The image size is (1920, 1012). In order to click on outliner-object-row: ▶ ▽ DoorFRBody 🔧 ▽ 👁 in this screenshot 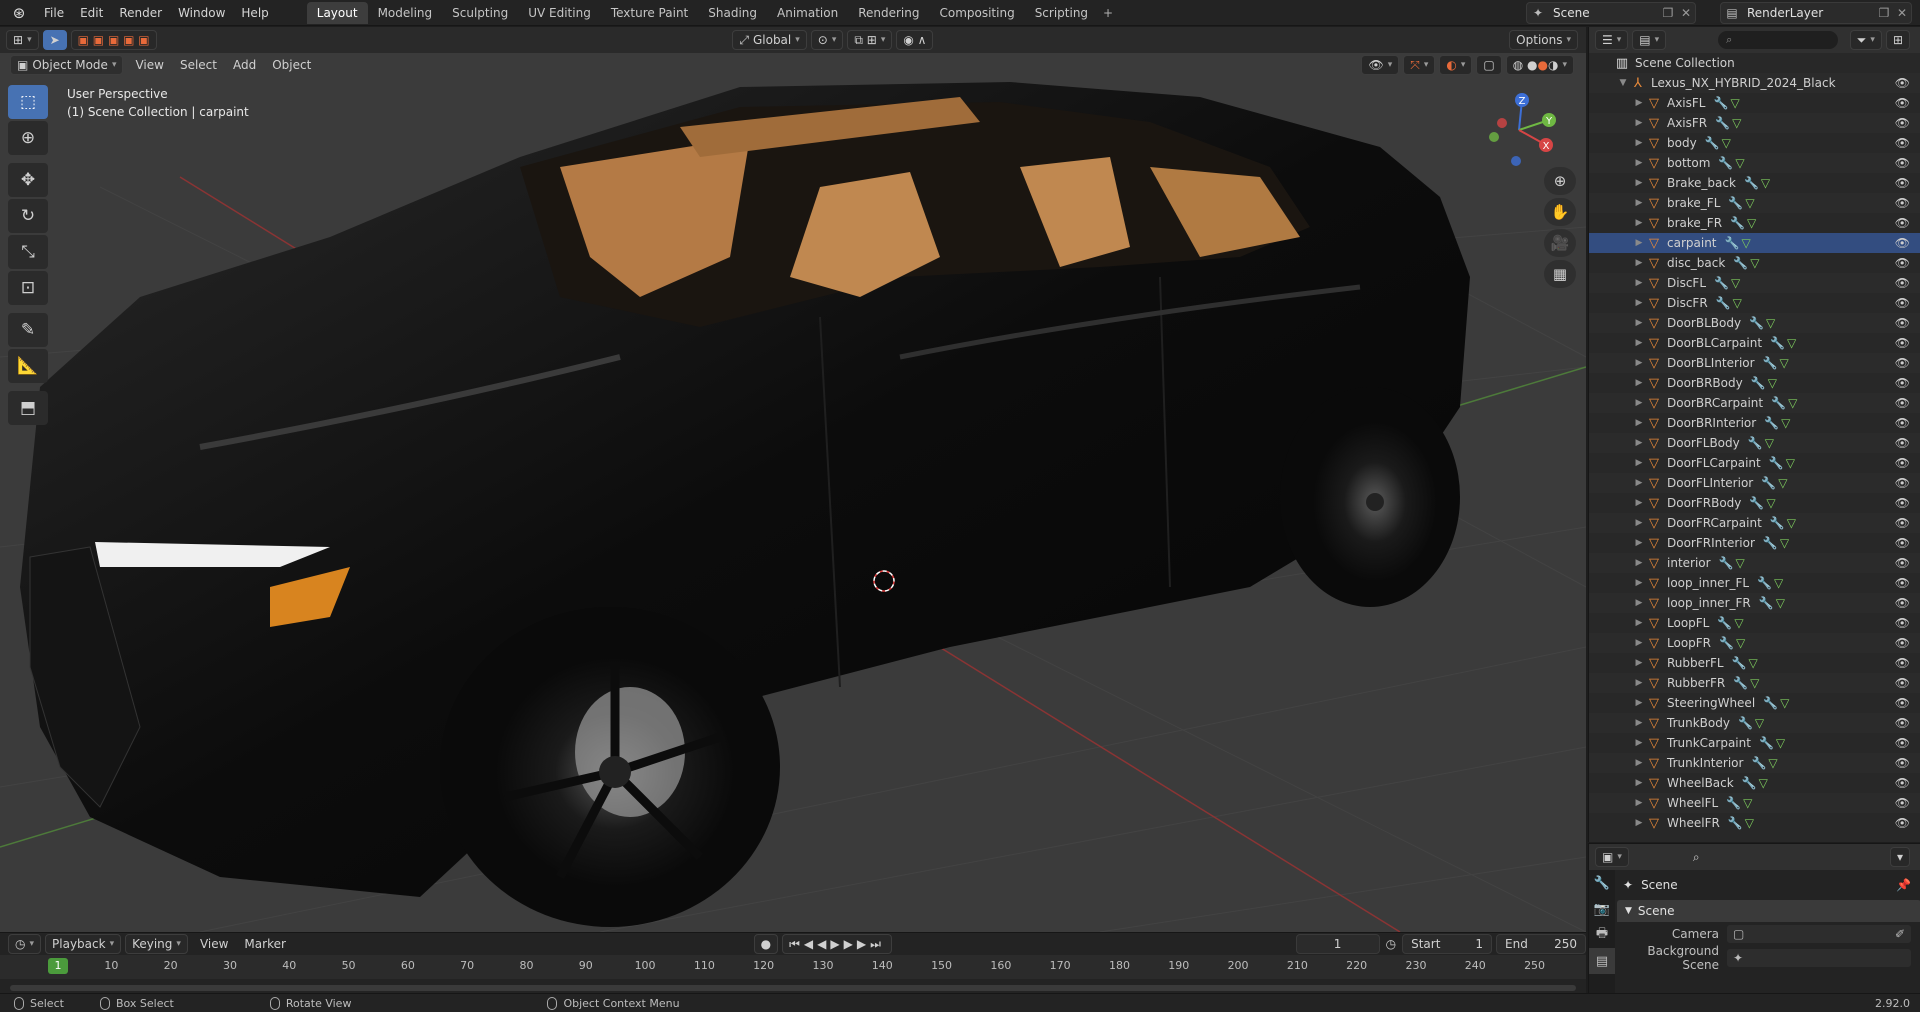, I will do `click(1754, 503)`.